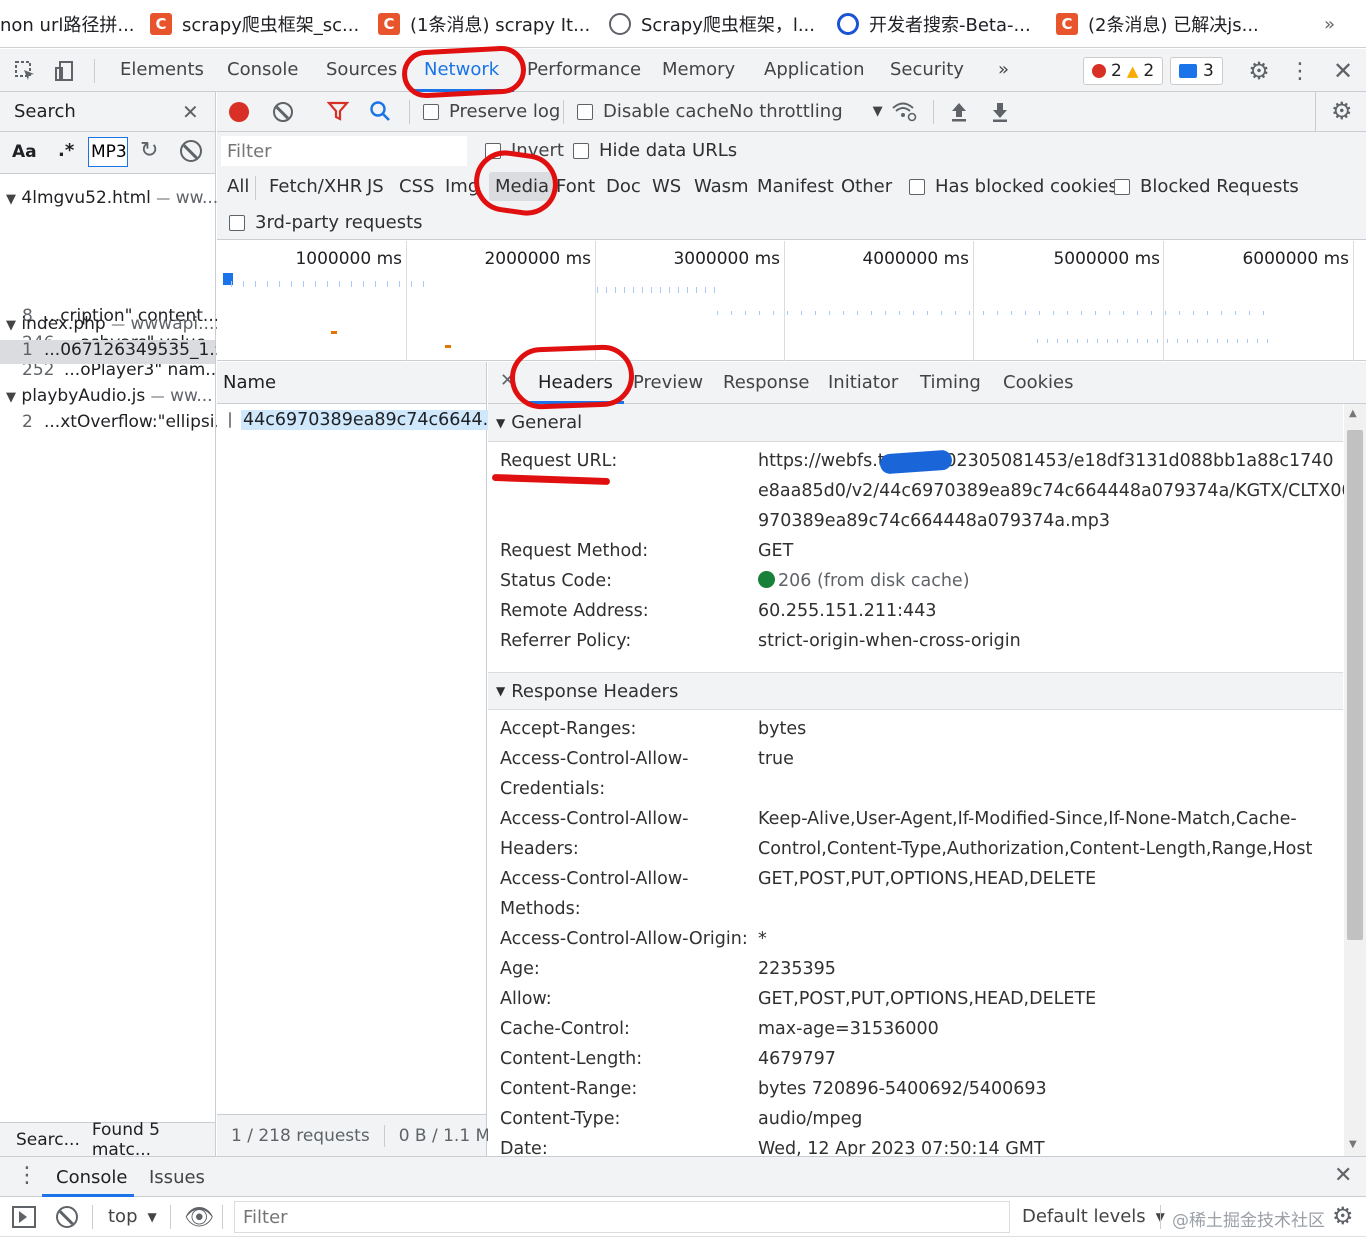 This screenshot has width=1366, height=1259. What do you see at coordinates (904, 113) in the screenshot?
I see `network-conditions-icon` at bounding box center [904, 113].